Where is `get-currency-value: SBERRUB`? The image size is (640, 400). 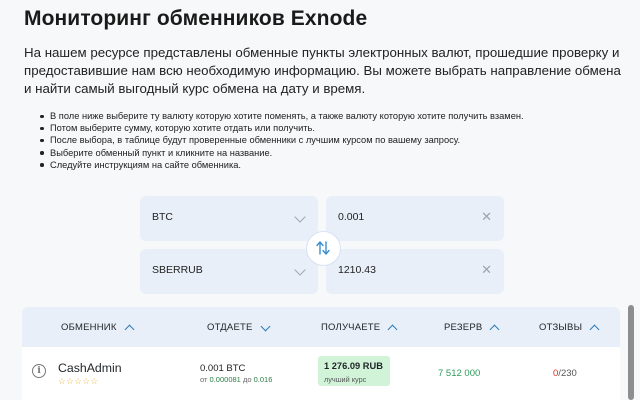 get-currency-value: SBERRUB is located at coordinates (177, 270).